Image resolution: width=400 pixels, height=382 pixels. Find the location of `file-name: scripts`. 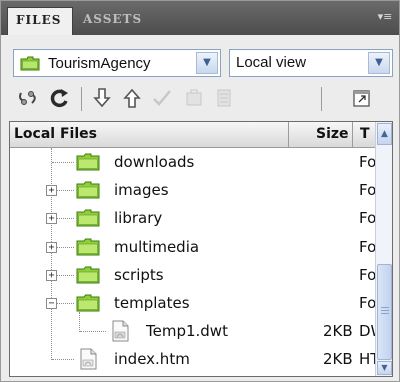

file-name: scripts is located at coordinates (139, 274).